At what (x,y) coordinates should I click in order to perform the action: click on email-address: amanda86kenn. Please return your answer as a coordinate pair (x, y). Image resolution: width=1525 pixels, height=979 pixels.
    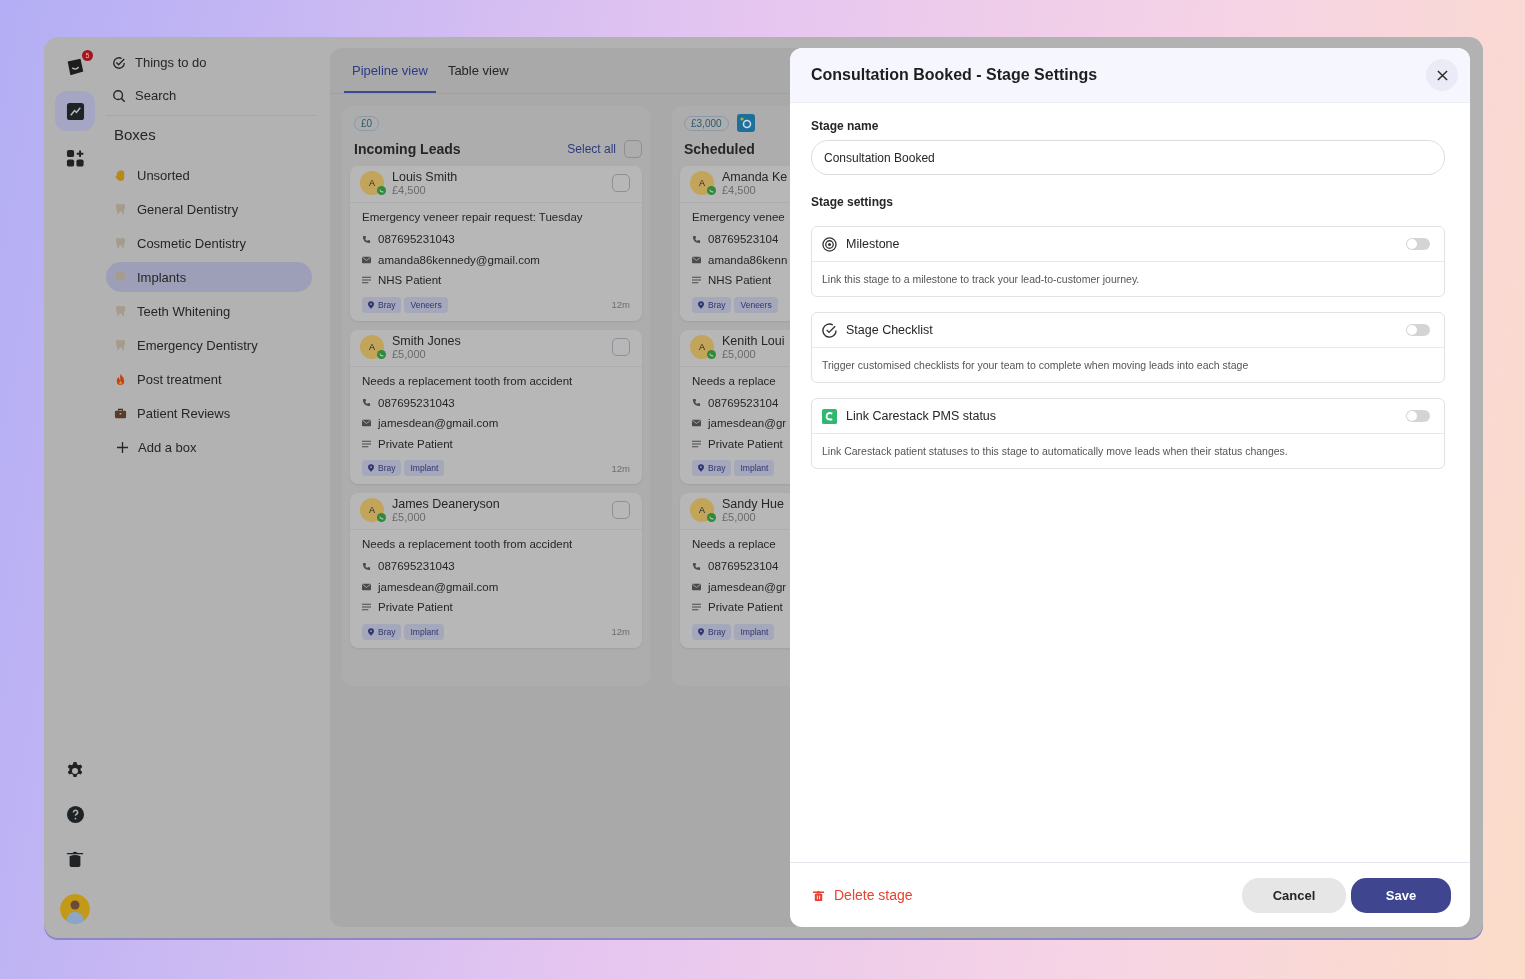
    Looking at the image, I should click on (748, 259).